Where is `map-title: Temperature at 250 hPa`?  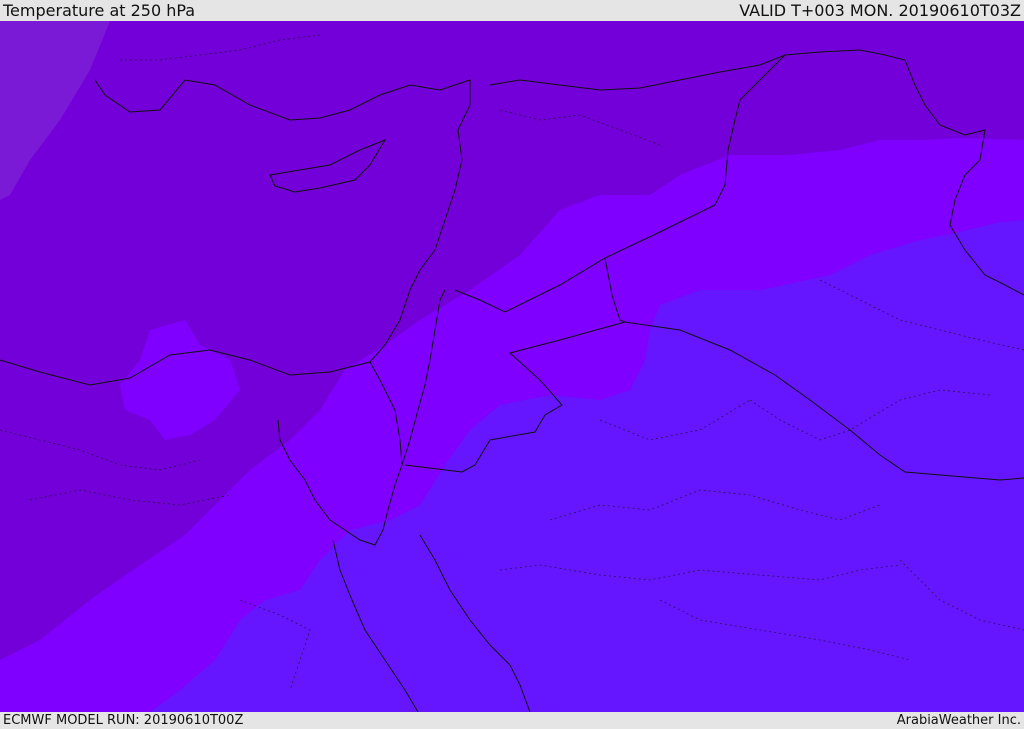
map-title: Temperature at 250 hPa is located at coordinates (99, 10).